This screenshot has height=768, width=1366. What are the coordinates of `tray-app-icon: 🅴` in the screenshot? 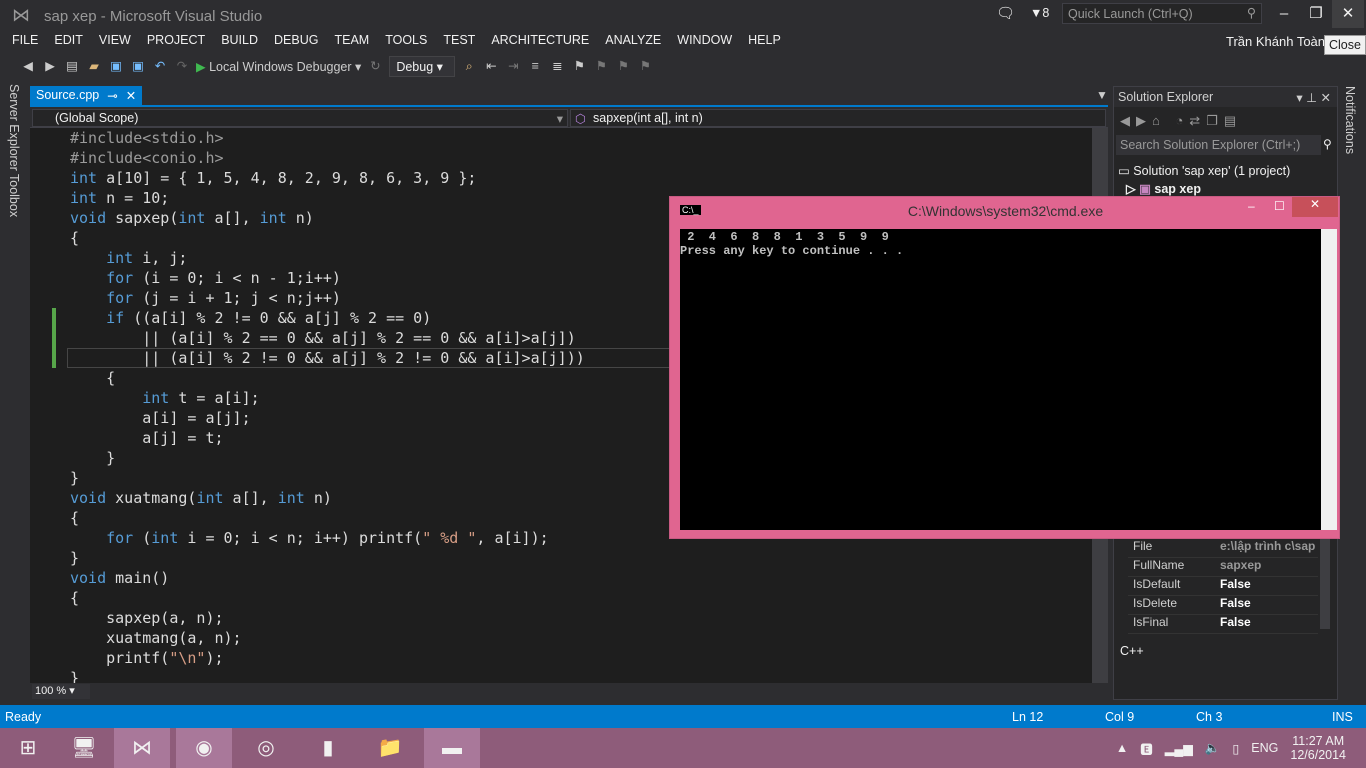 It's located at (1146, 748).